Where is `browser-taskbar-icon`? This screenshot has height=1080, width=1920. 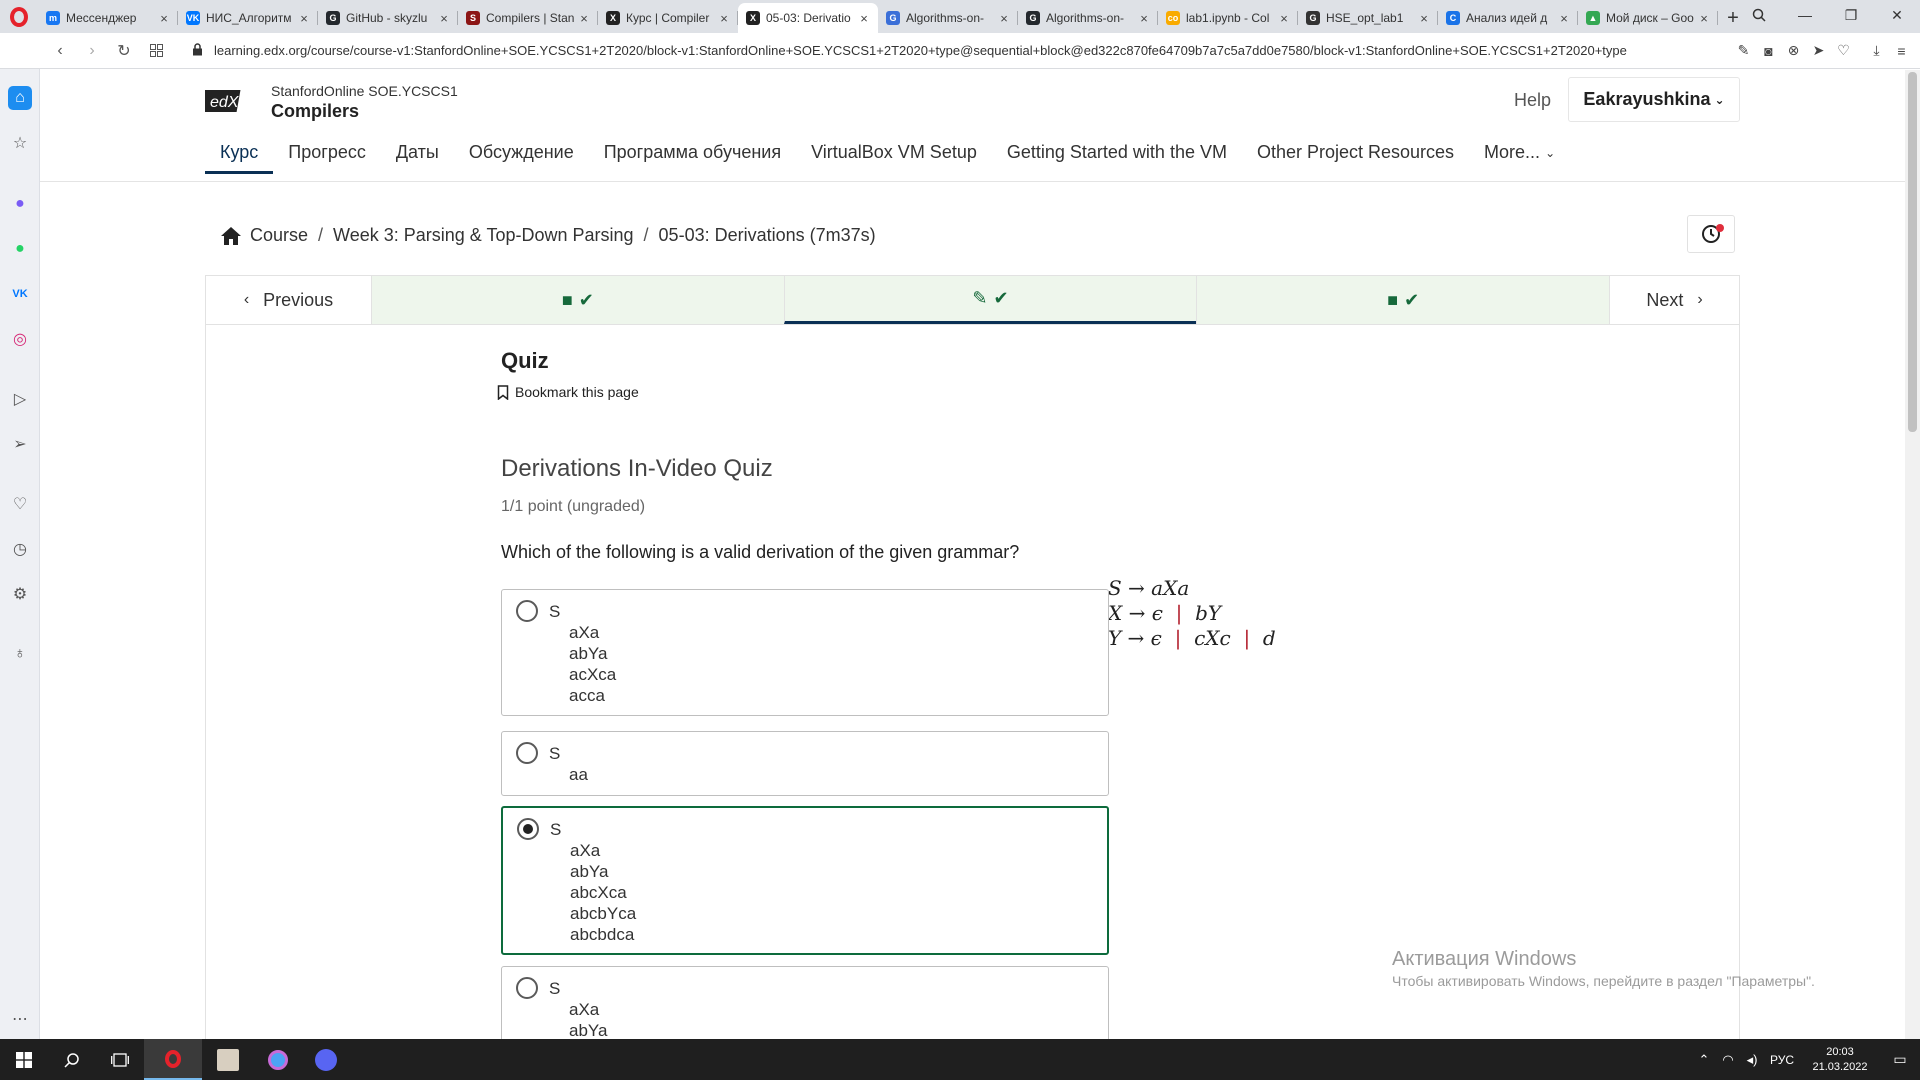 browser-taskbar-icon is located at coordinates (278, 1059).